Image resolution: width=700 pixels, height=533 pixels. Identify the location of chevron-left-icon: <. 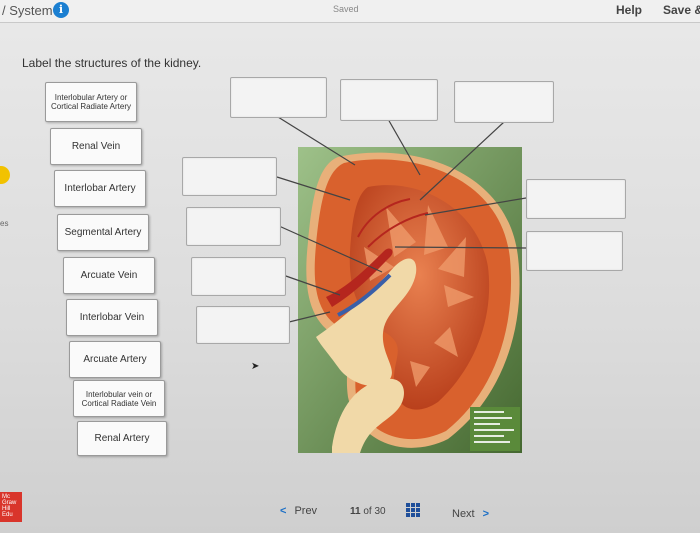
(283, 511).